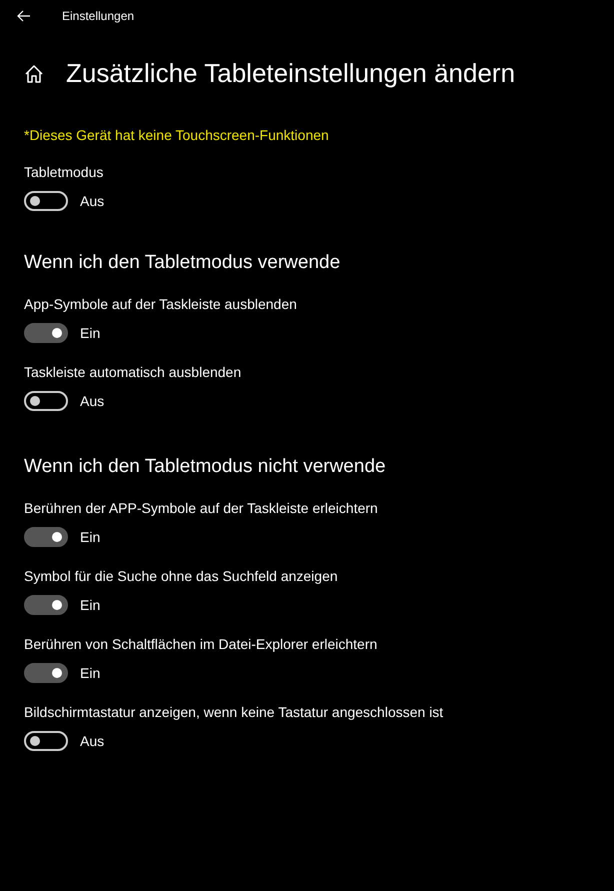  Describe the element at coordinates (177, 135) in the screenshot. I see `notice-text: *Dieses Gerät hat keine Touchscreen-Funktionen` at that location.